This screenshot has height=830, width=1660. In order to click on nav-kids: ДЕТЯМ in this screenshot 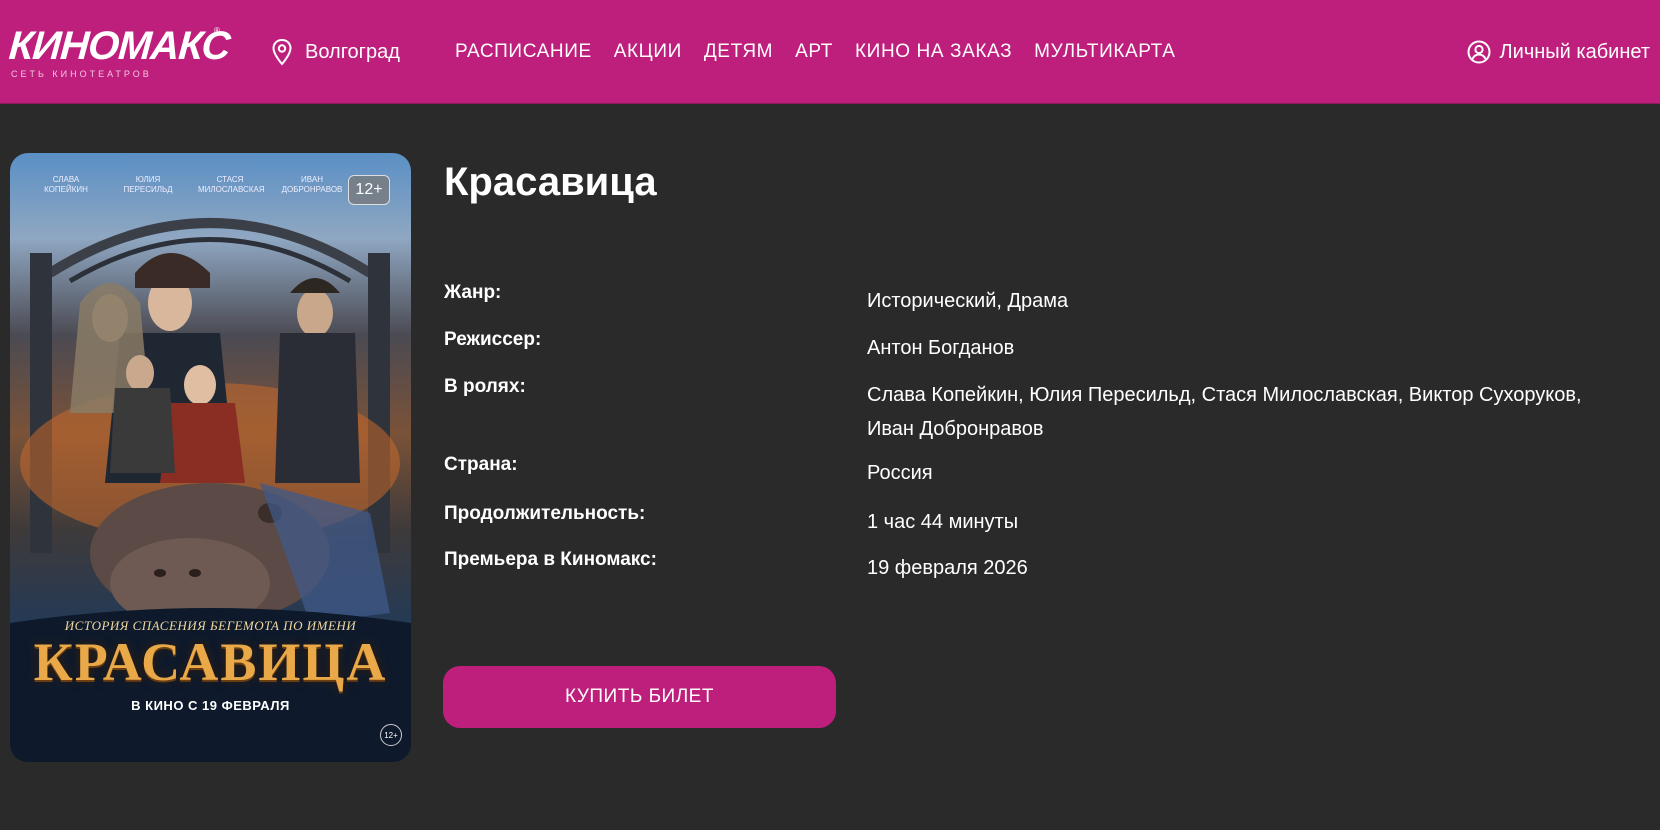, I will do `click(738, 52)`.